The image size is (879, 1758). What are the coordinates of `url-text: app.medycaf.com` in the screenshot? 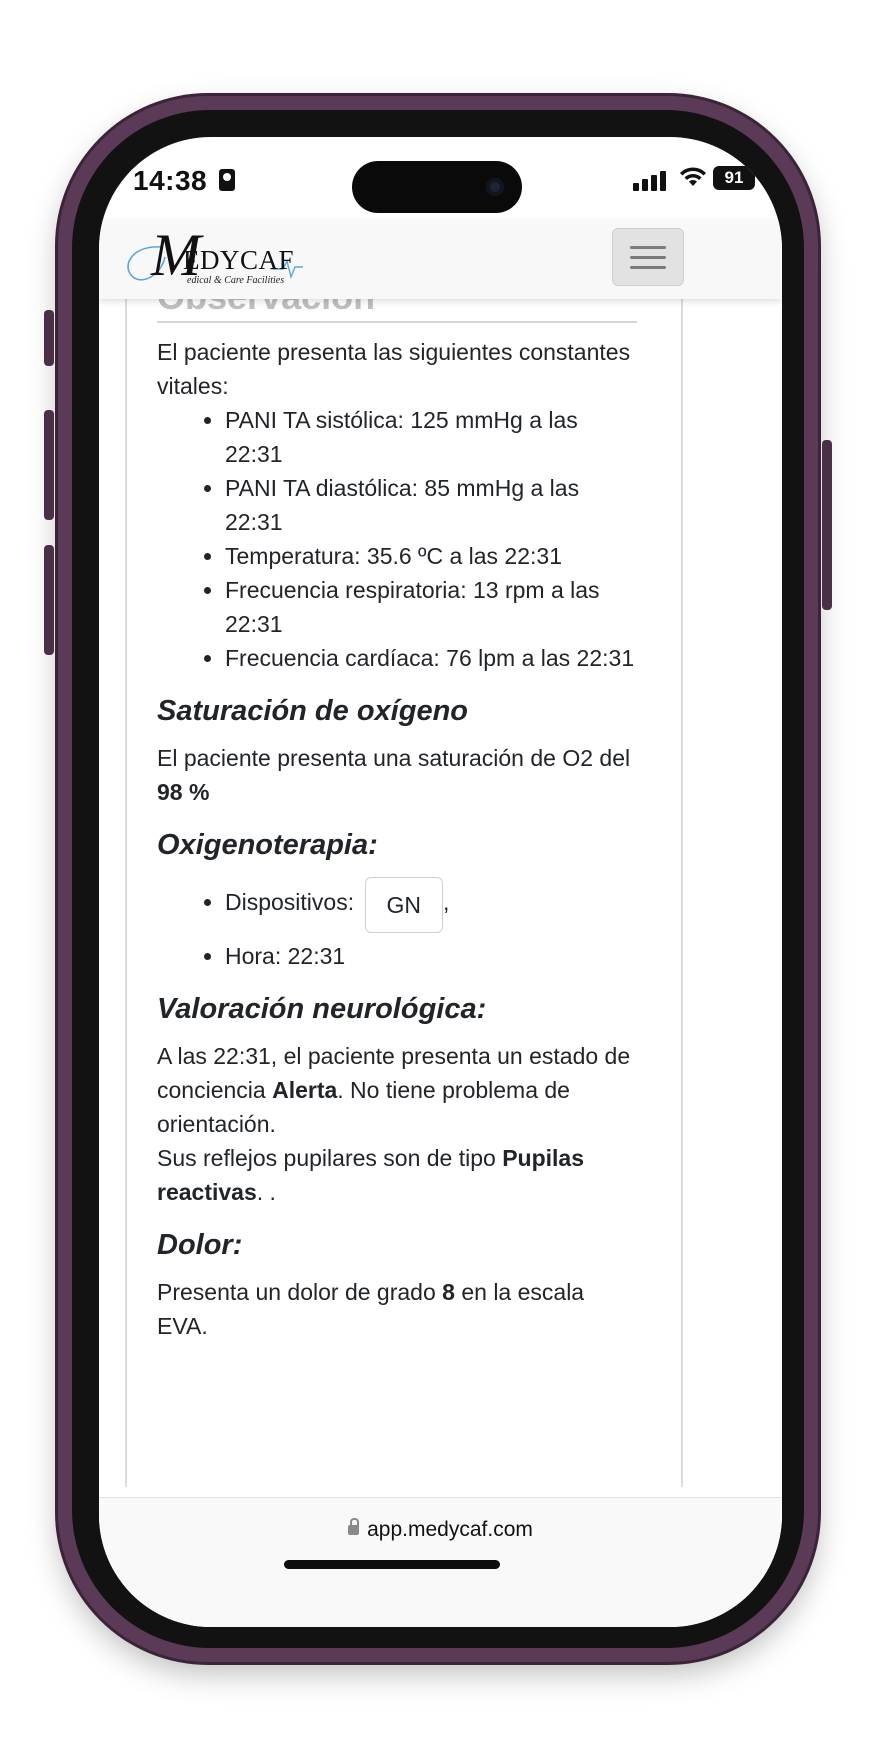 It's located at (450, 1529).